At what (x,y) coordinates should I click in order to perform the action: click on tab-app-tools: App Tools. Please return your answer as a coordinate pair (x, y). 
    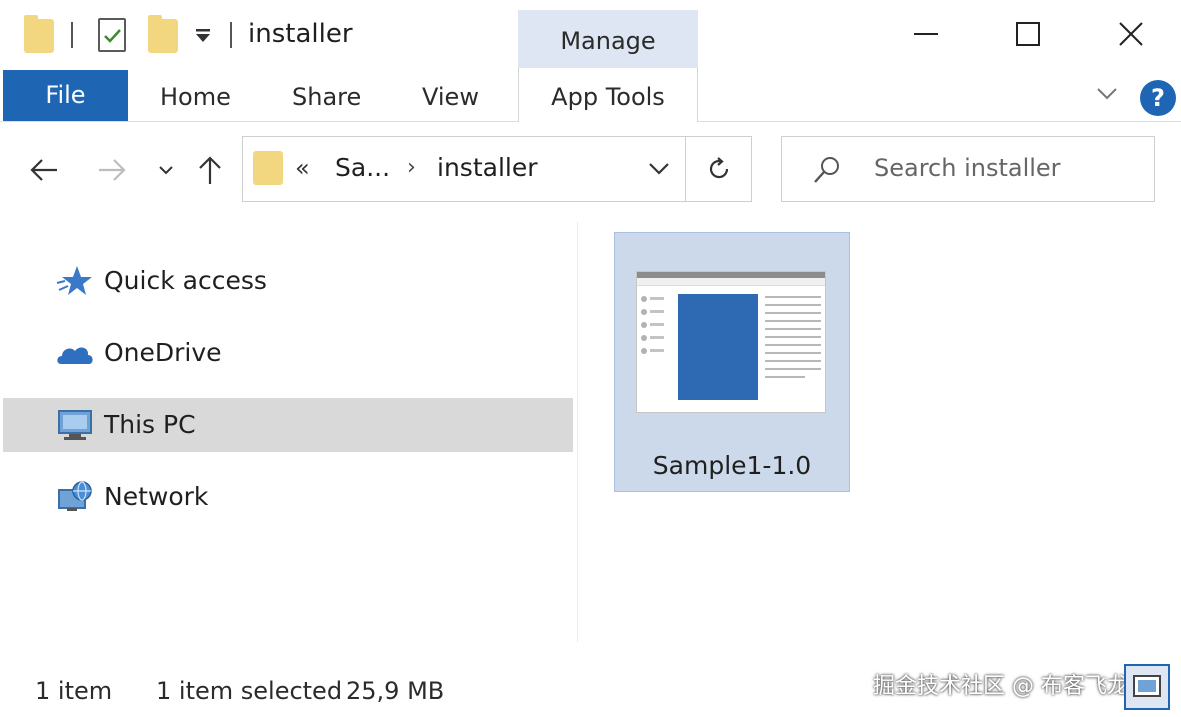
    Looking at the image, I should click on (608, 95).